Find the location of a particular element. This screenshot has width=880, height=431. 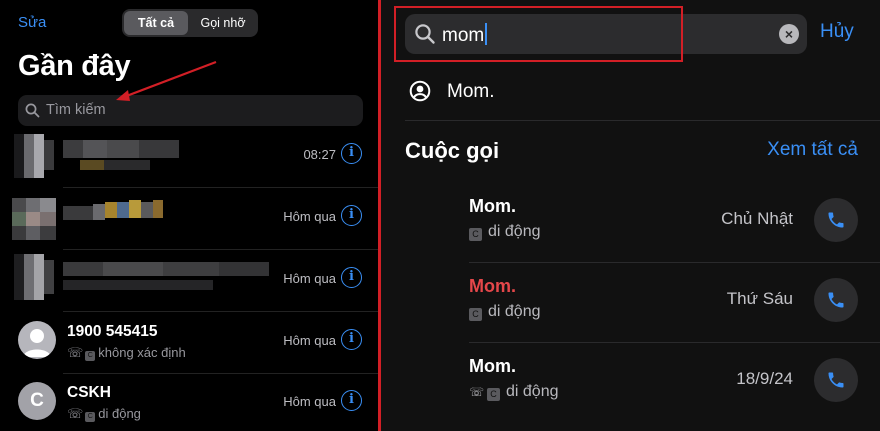

call-date: 18/9/24 is located at coordinates (764, 378).